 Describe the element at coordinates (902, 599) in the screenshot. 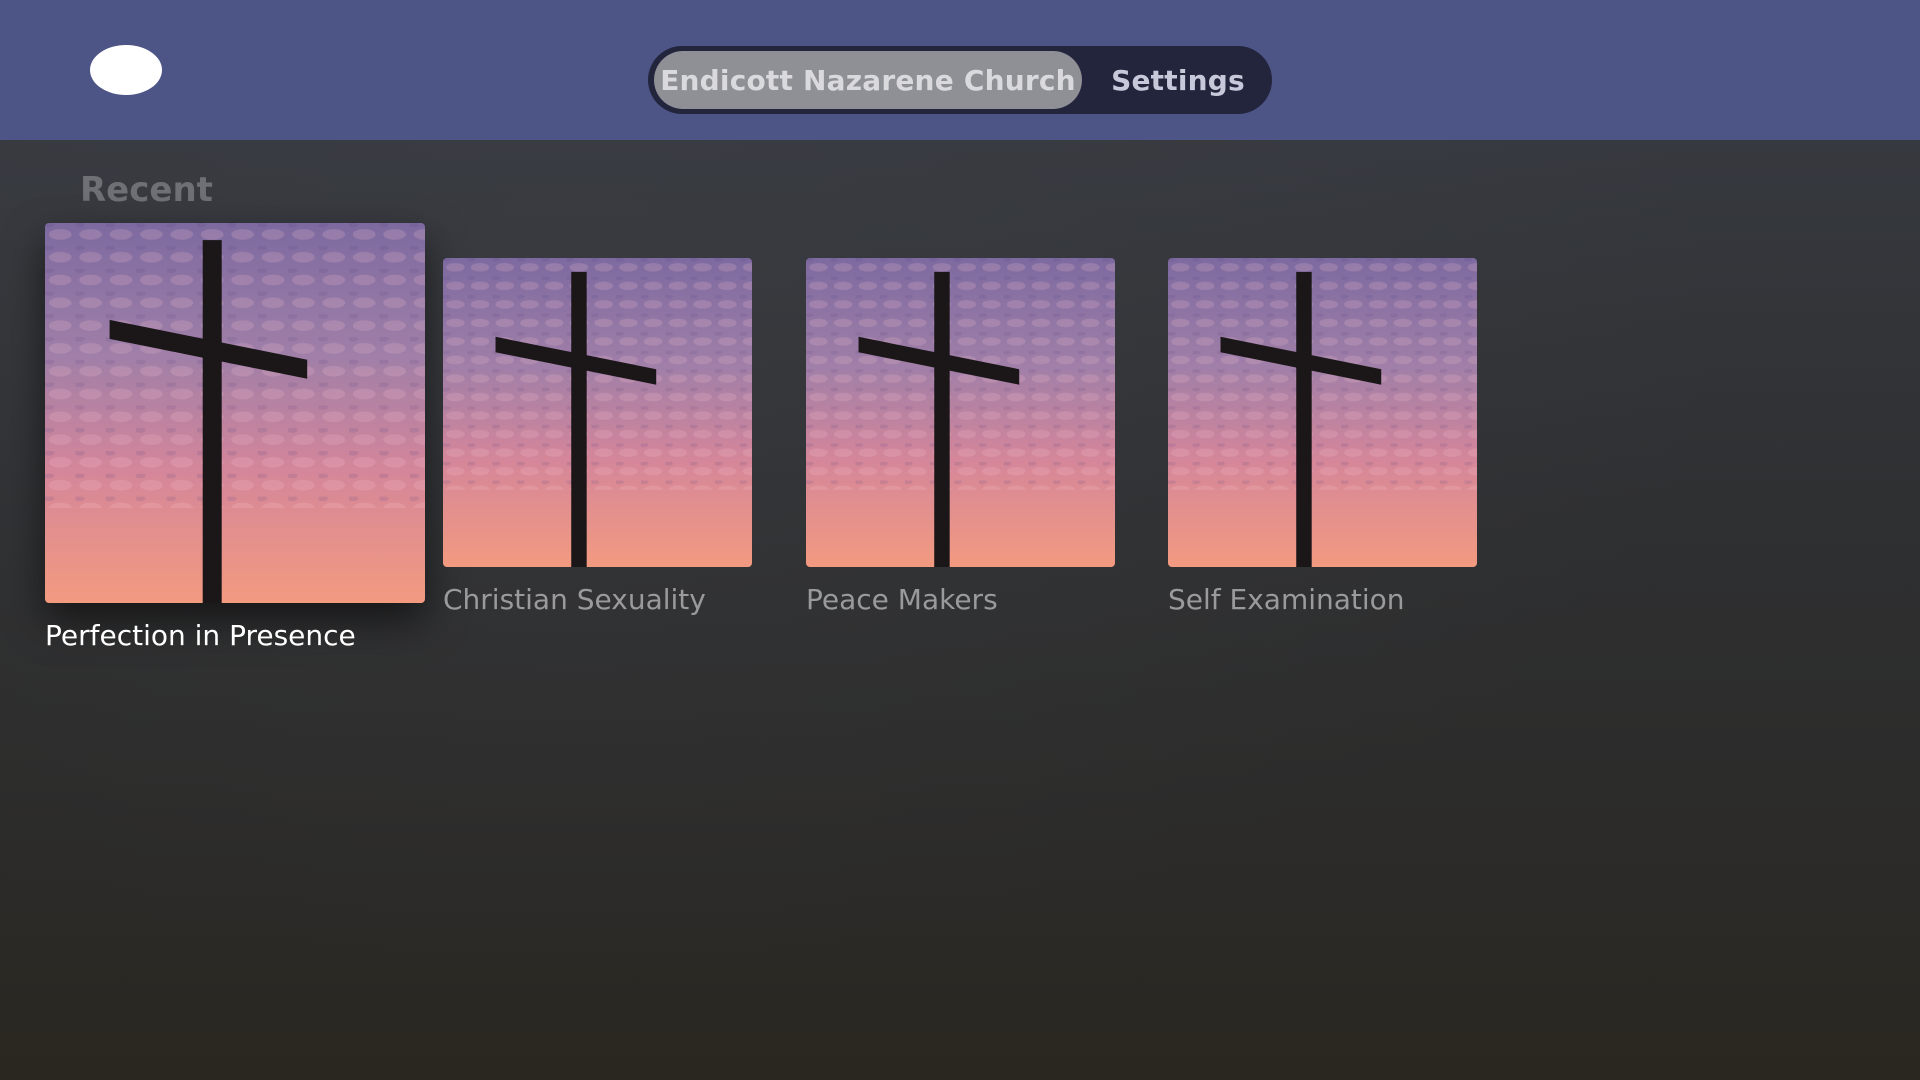

I see `media-card-title: Peace Makers` at that location.